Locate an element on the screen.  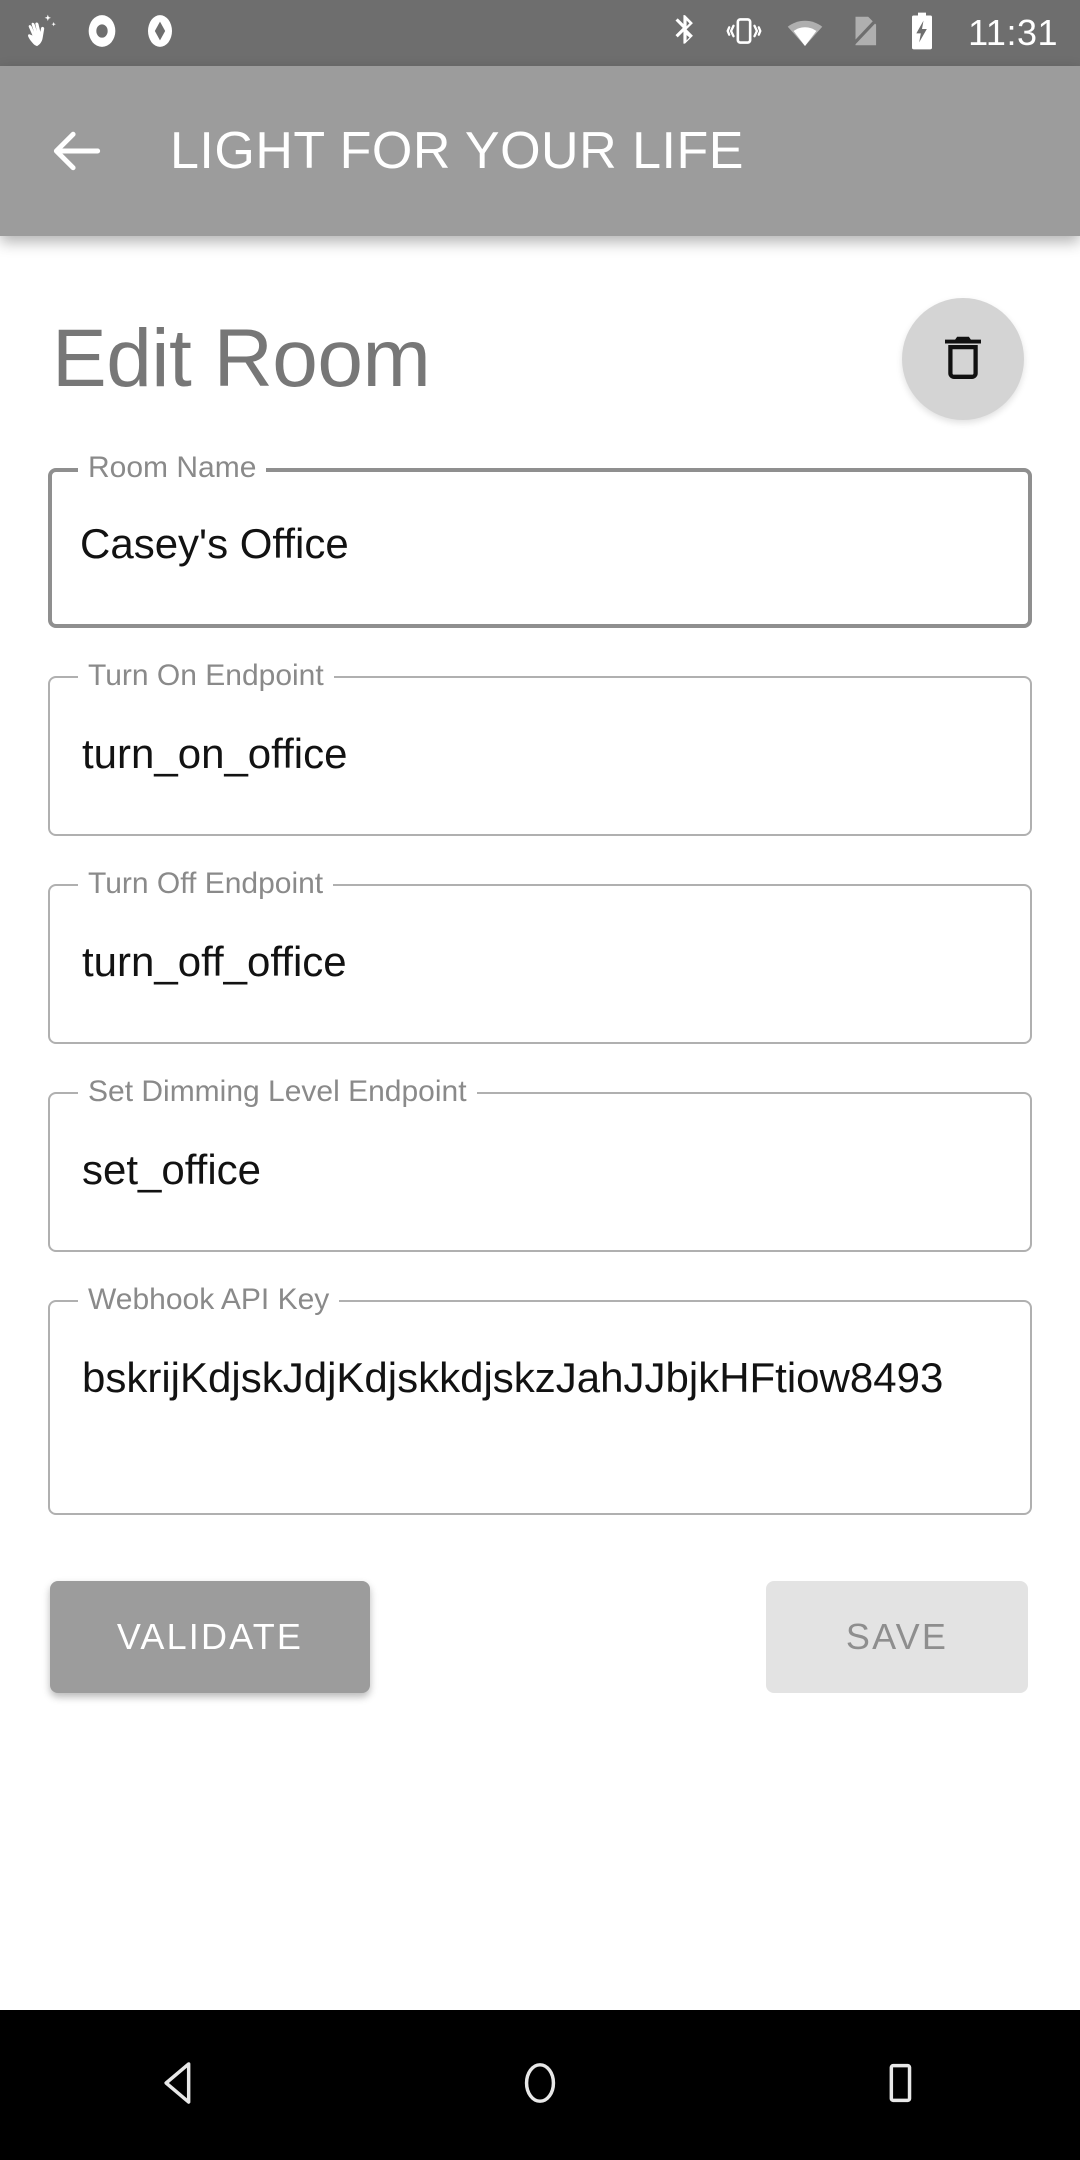
field-value-turn-on-endpoint: turn_on_office is located at coordinates (543, 754).